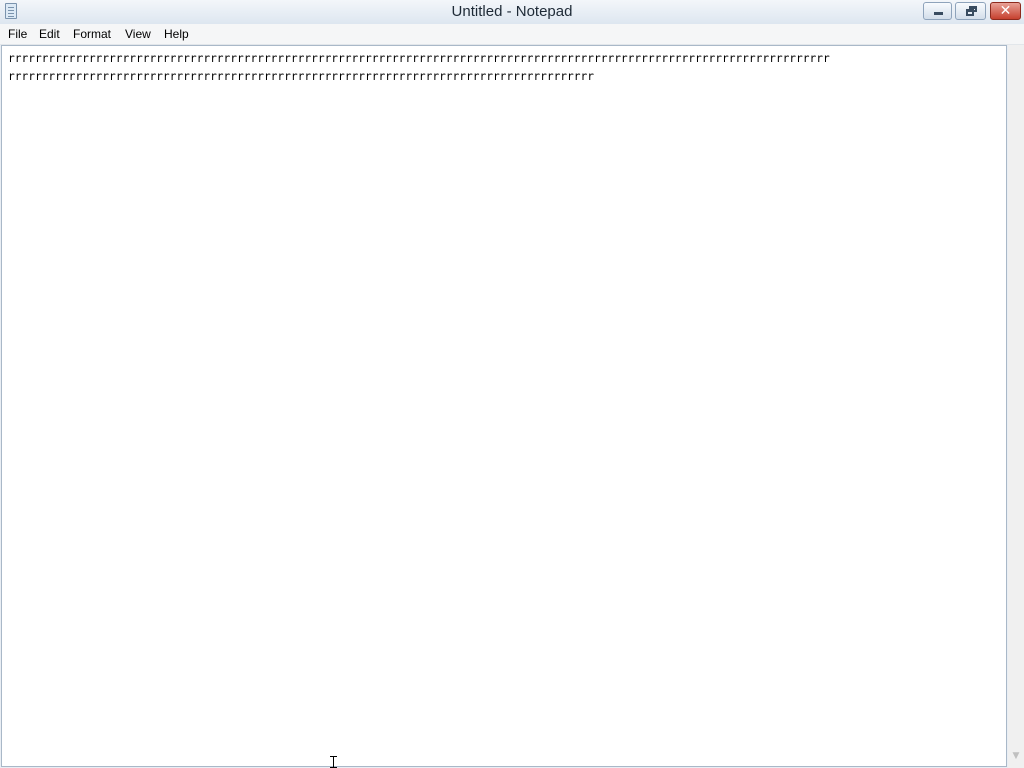 This screenshot has width=1024, height=768. I want to click on window-title: Untitled - Notepad, so click(512, 11).